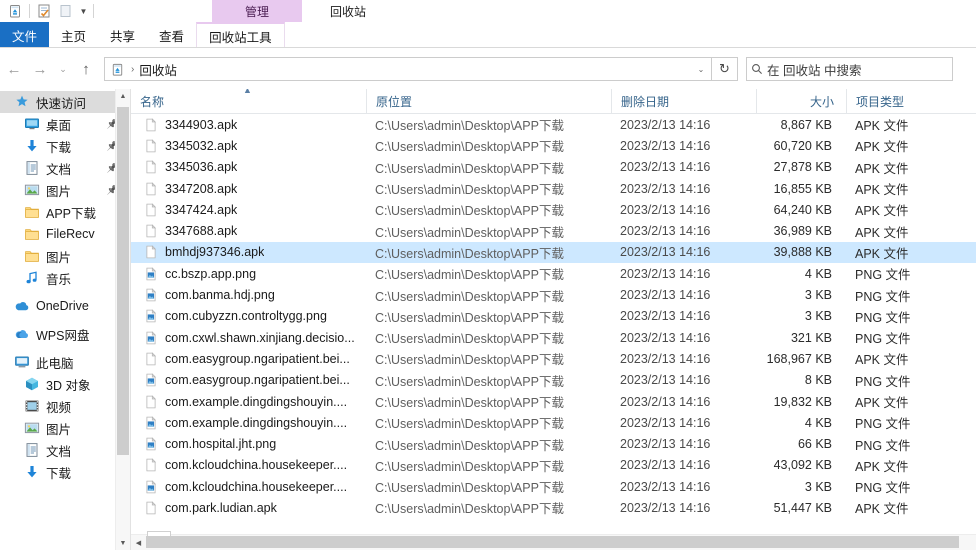 This screenshot has height=550, width=976. I want to click on address-bar: › 回收站 ⌄, so click(408, 69).